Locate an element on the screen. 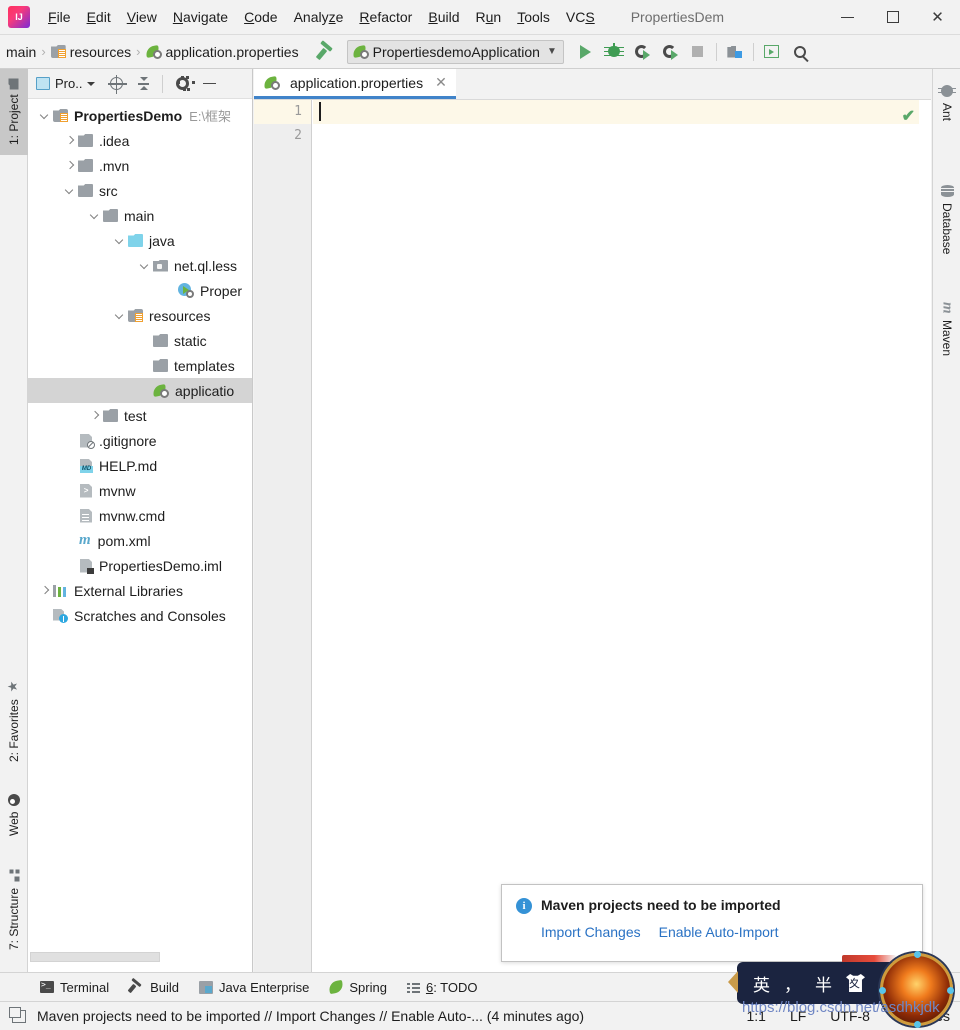 The width and height of the screenshot is (960, 1030). tree-node: test is located at coordinates (140, 415).